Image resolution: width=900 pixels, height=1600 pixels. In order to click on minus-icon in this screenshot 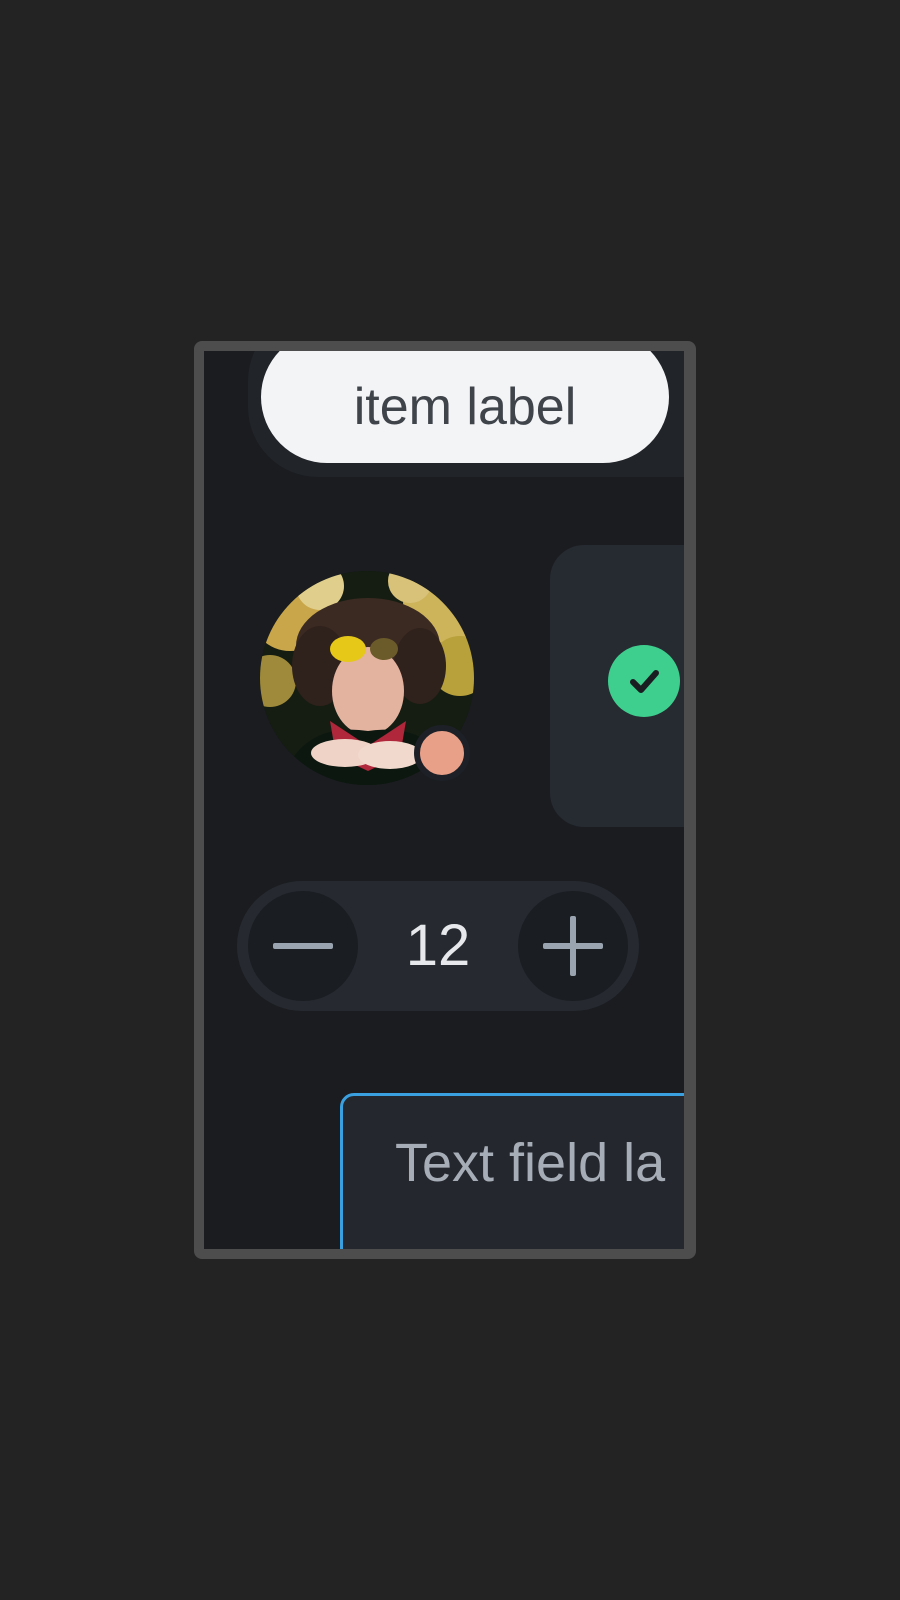, I will do `click(303, 946)`.